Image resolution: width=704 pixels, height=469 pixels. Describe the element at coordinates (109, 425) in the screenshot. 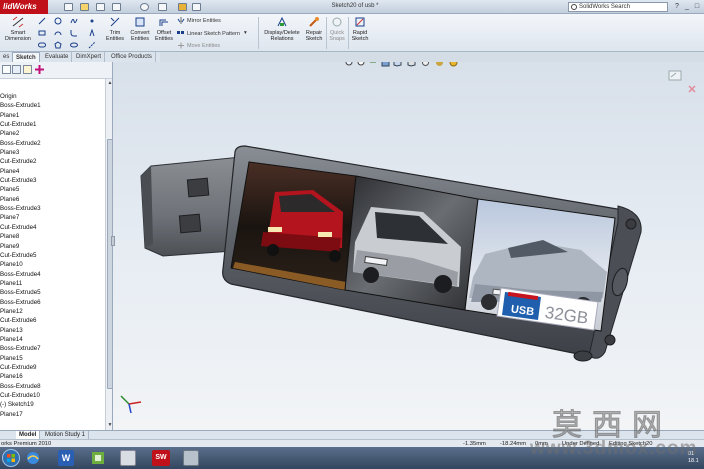

I see `scroll-down-icon: ▼` at that location.